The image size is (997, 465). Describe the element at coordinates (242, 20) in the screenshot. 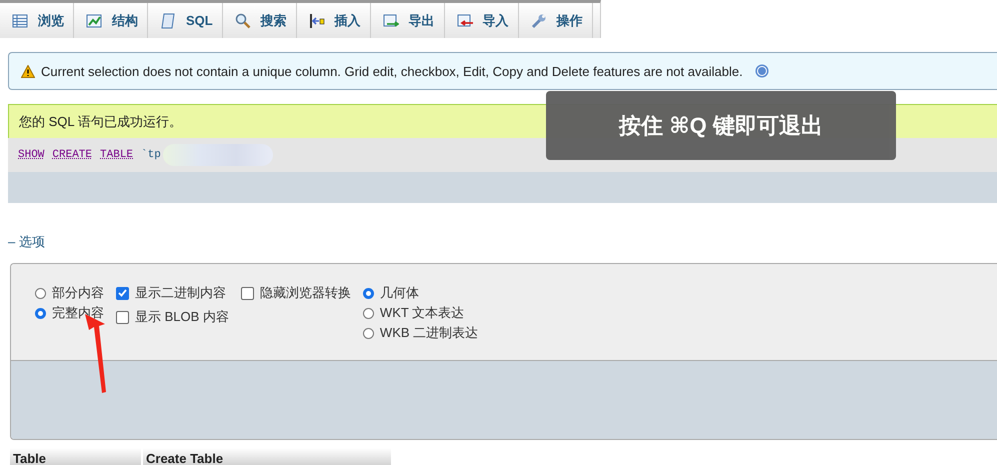

I see `search-icon` at that location.